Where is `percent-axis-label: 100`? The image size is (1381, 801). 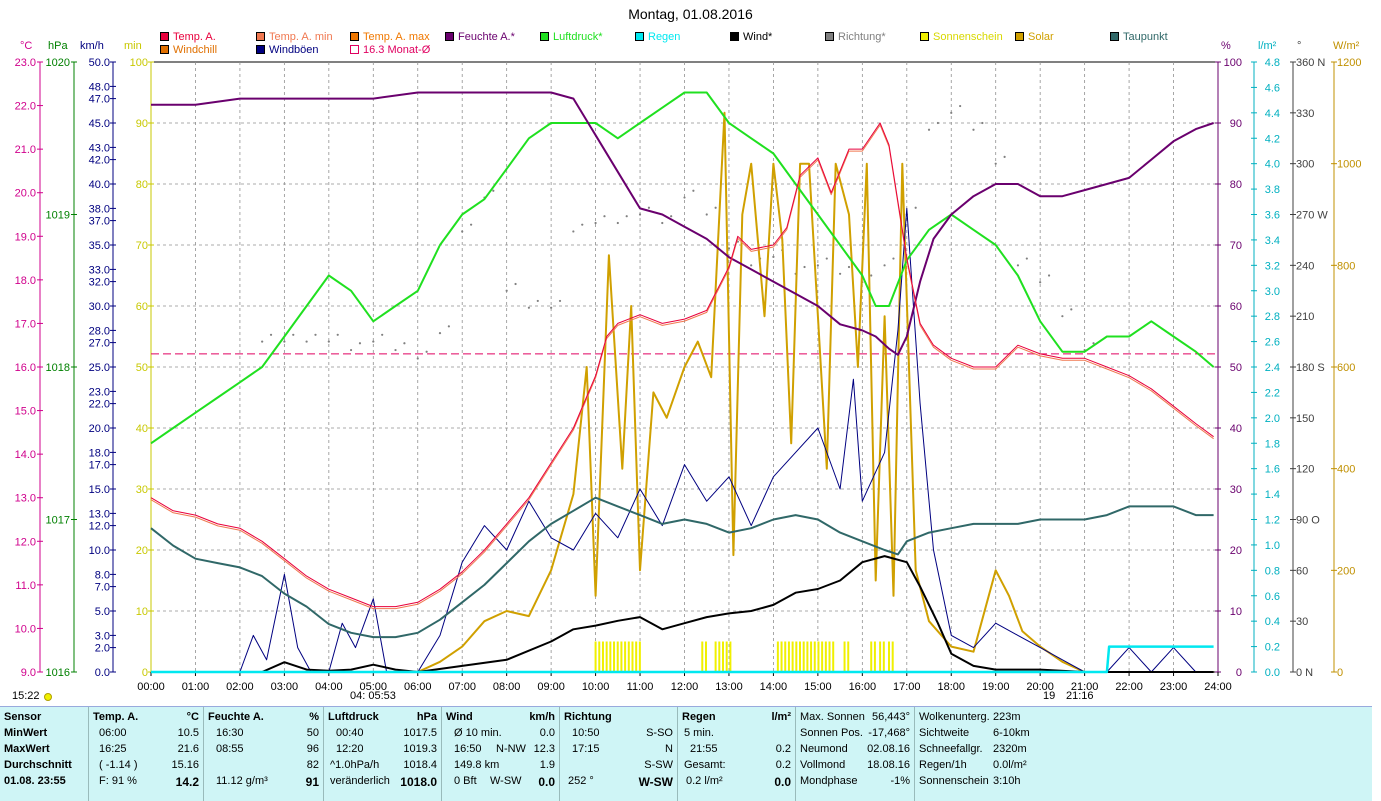
percent-axis-label: 100 is located at coordinates (1233, 63).